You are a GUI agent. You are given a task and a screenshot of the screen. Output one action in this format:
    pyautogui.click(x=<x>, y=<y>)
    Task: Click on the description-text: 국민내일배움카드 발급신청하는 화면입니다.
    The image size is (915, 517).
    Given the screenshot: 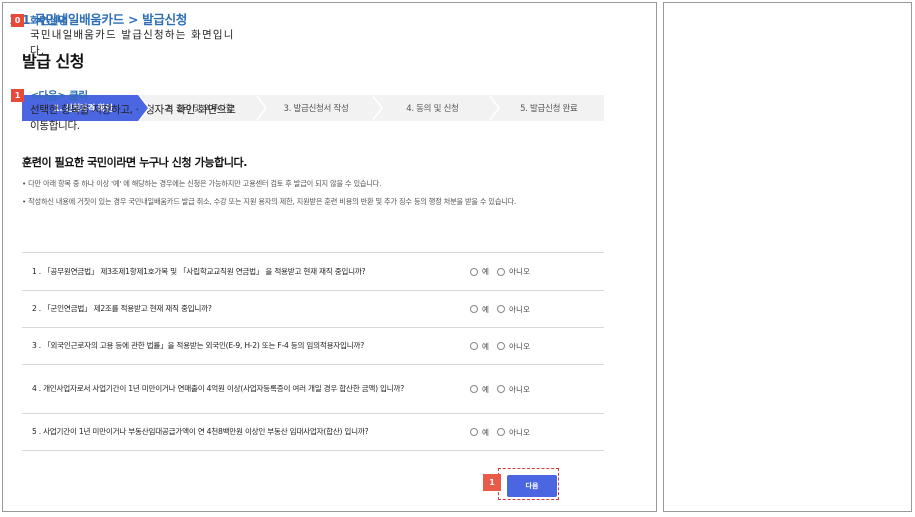 What is the action you would take?
    pyautogui.click(x=132, y=43)
    